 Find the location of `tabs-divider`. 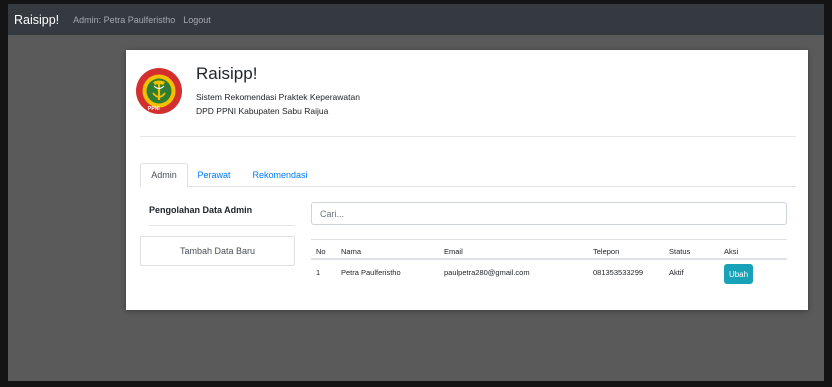

tabs-divider is located at coordinates (468, 186).